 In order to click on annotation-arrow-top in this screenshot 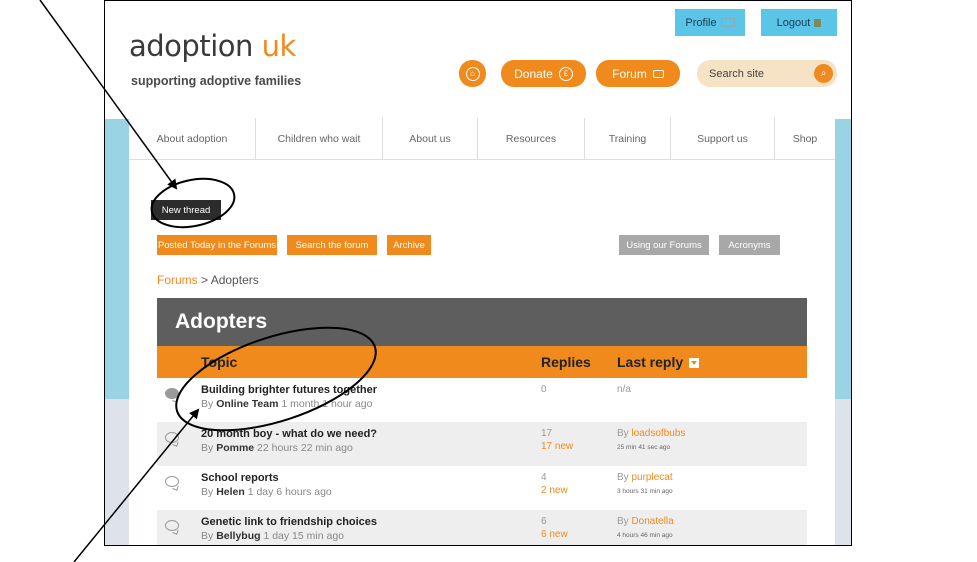, I will do `click(108, 95)`.